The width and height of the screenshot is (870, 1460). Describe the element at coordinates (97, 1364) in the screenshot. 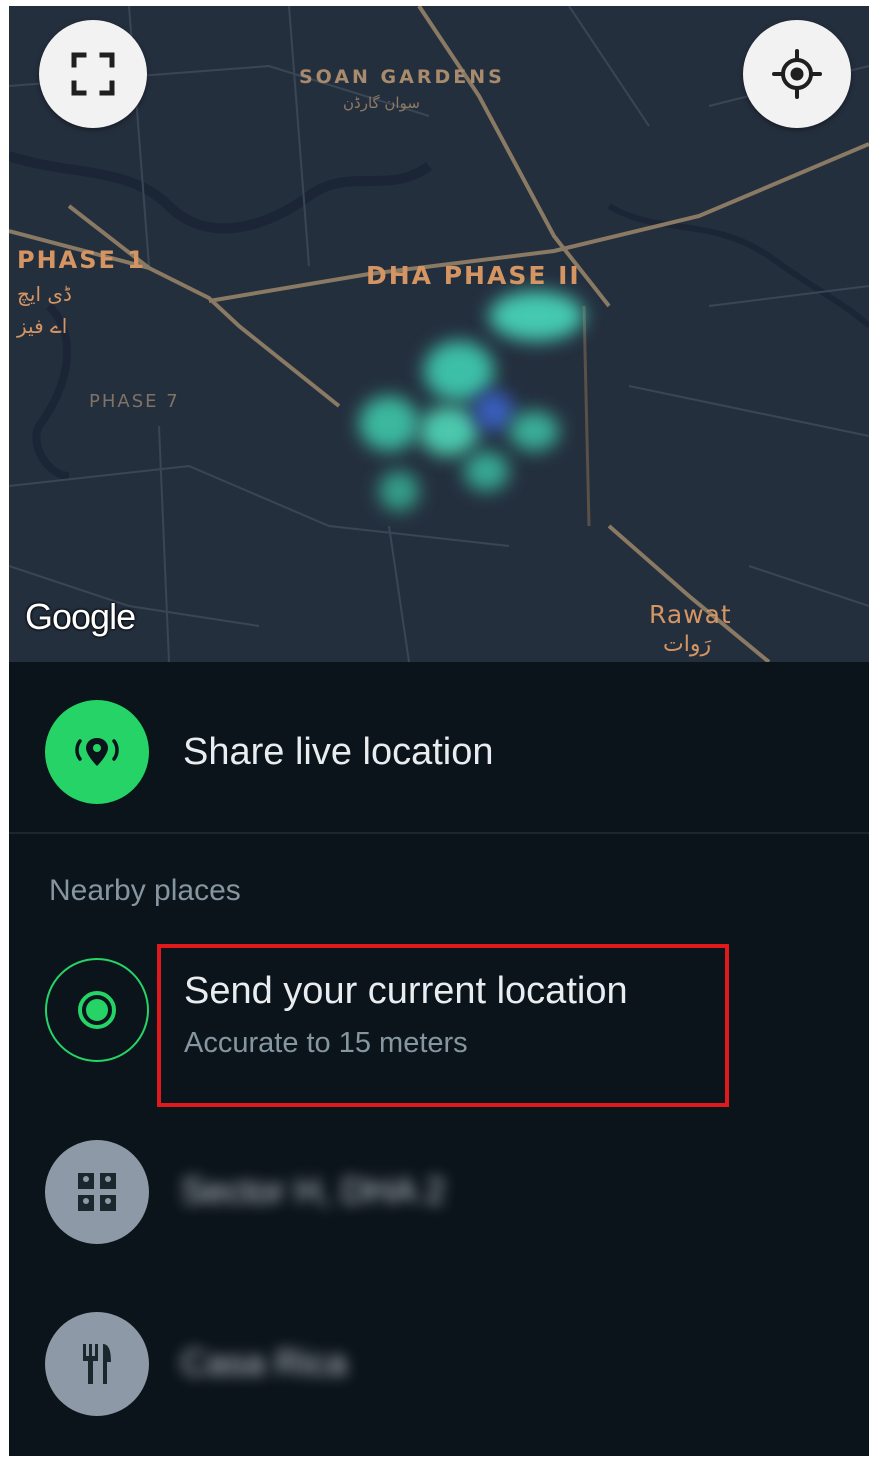

I see `restaurant-icon` at that location.